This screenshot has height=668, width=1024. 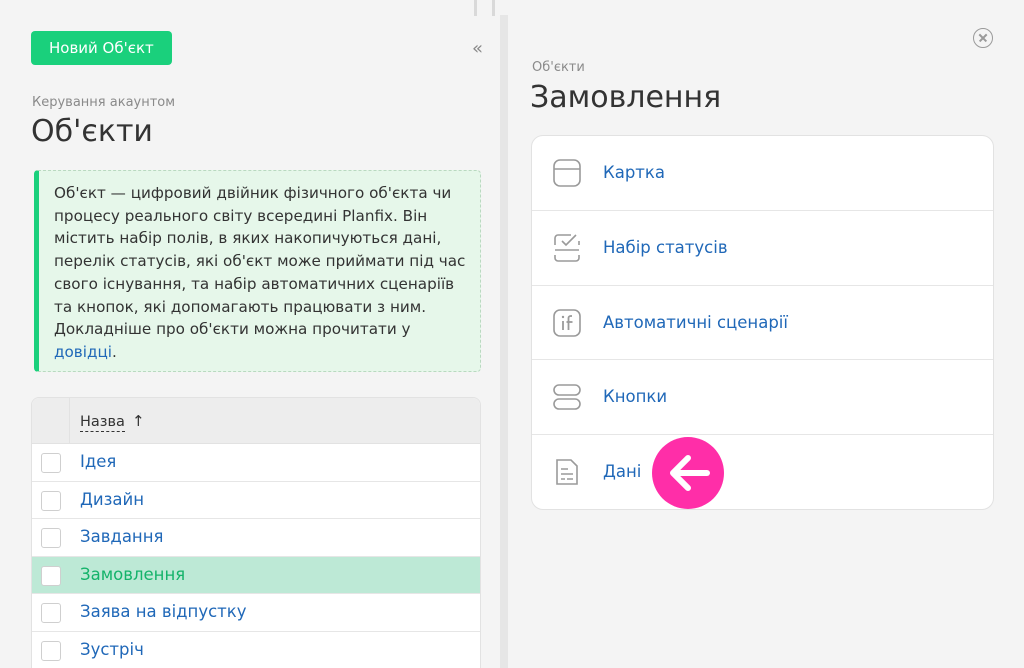 What do you see at coordinates (477, 49) in the screenshot?
I see `collapse-panel-icon: «` at bounding box center [477, 49].